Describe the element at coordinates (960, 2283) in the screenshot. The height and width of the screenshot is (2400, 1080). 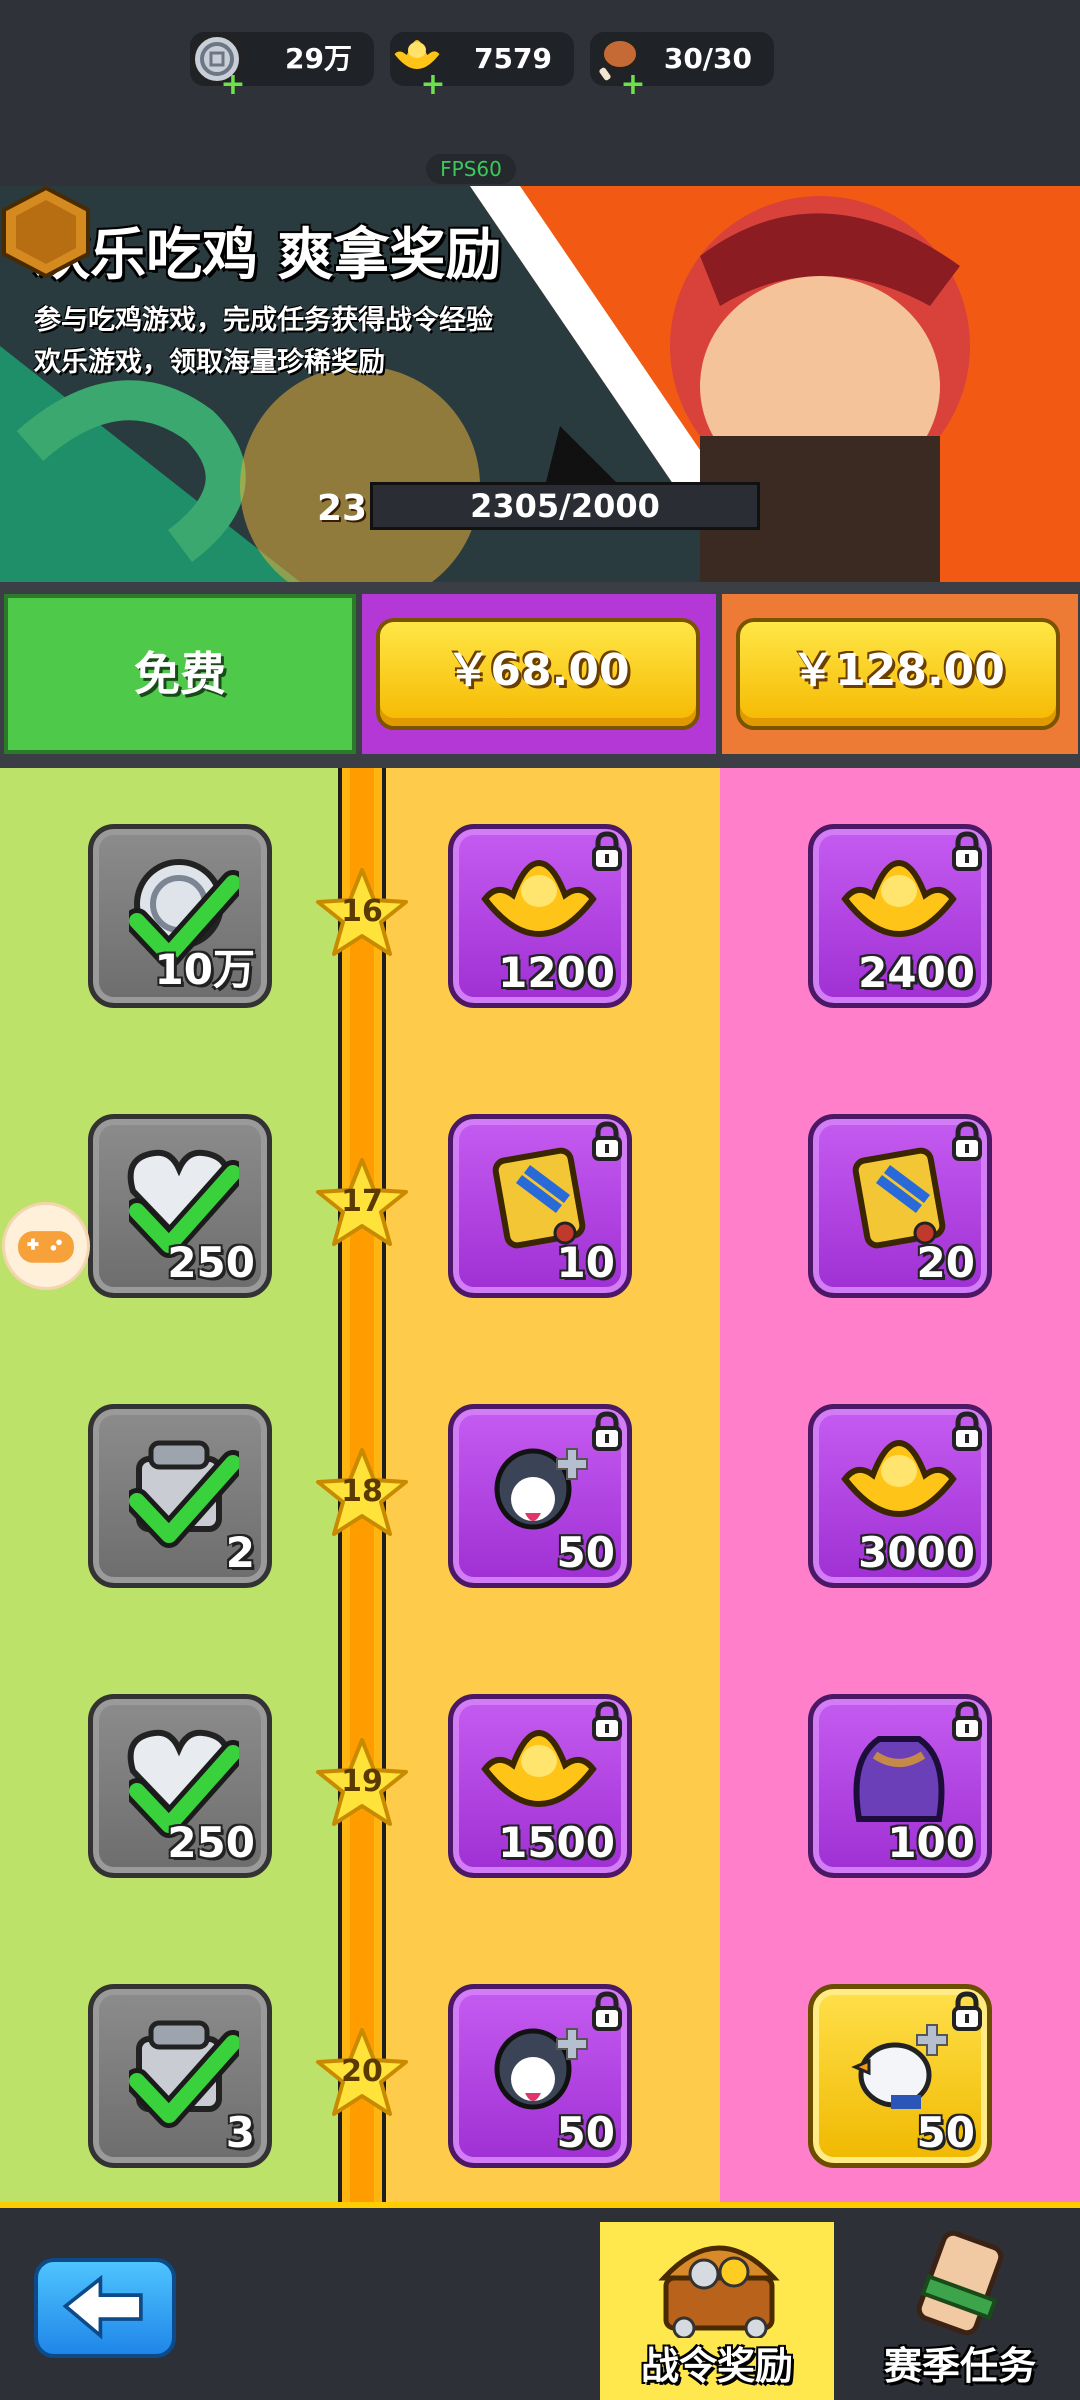
I see `scroll-quest-icon` at that location.